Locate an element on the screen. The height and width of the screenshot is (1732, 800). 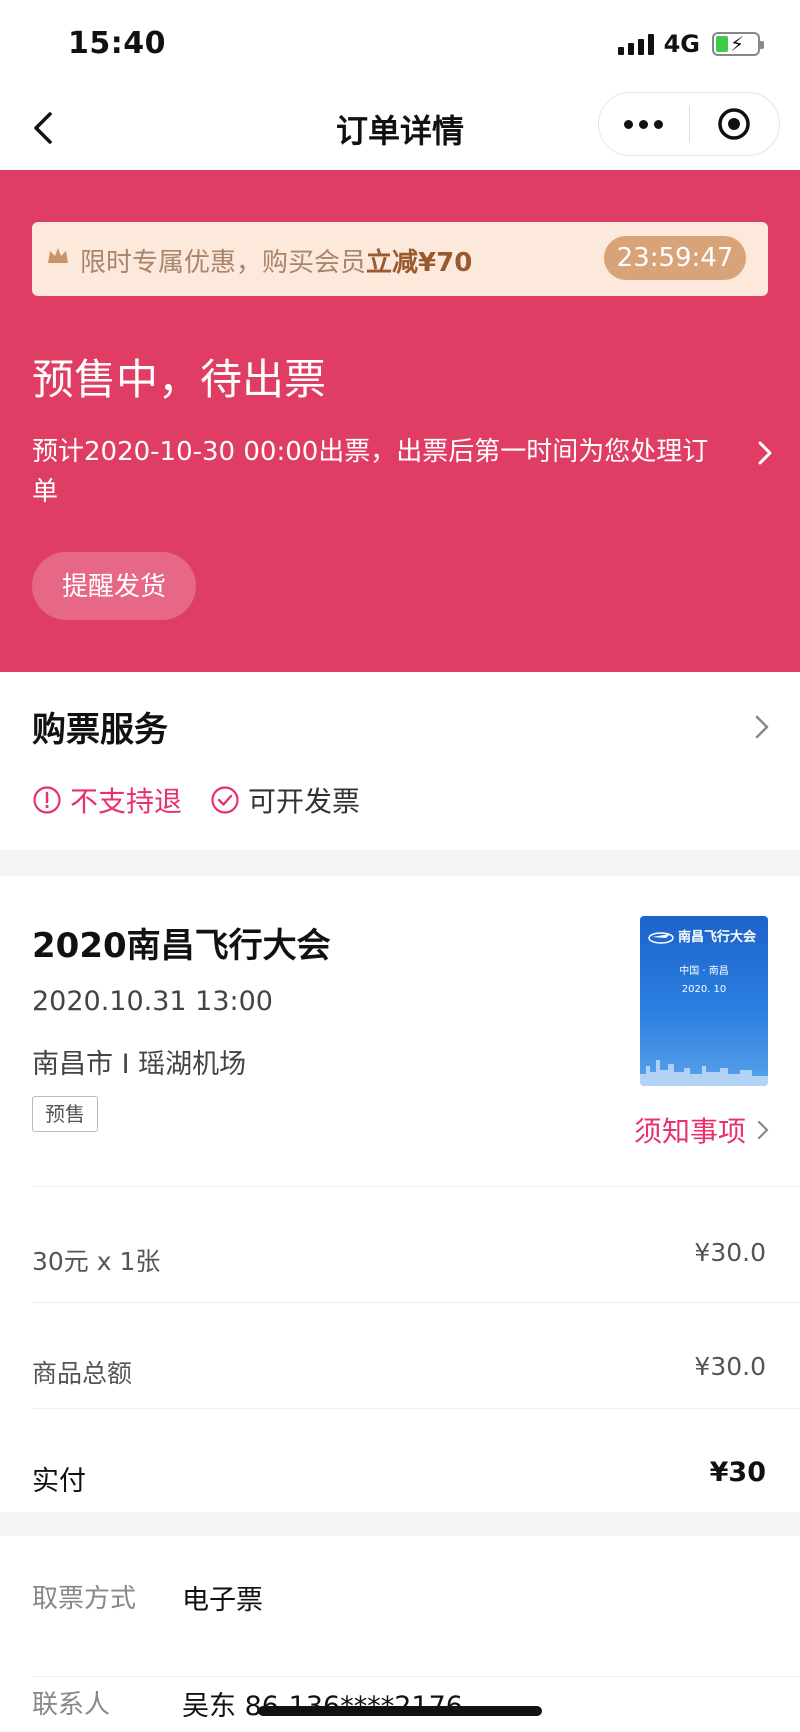
notice-label: 须知事项 is located at coordinates (689, 1131).